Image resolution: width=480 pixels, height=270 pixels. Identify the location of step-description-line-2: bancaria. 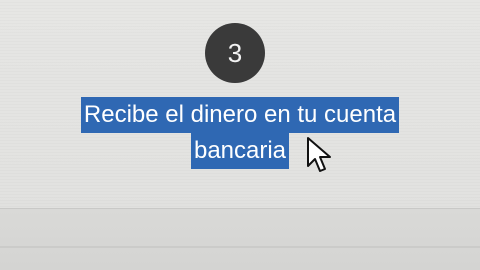
(240, 151).